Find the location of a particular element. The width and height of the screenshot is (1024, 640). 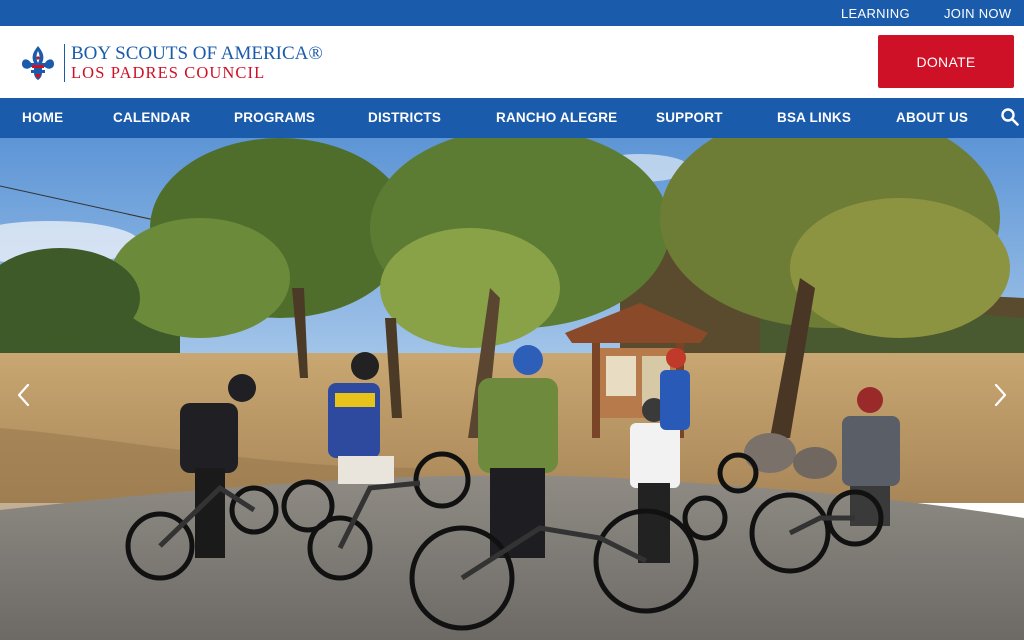

chevron-left-icon is located at coordinates (24, 395).